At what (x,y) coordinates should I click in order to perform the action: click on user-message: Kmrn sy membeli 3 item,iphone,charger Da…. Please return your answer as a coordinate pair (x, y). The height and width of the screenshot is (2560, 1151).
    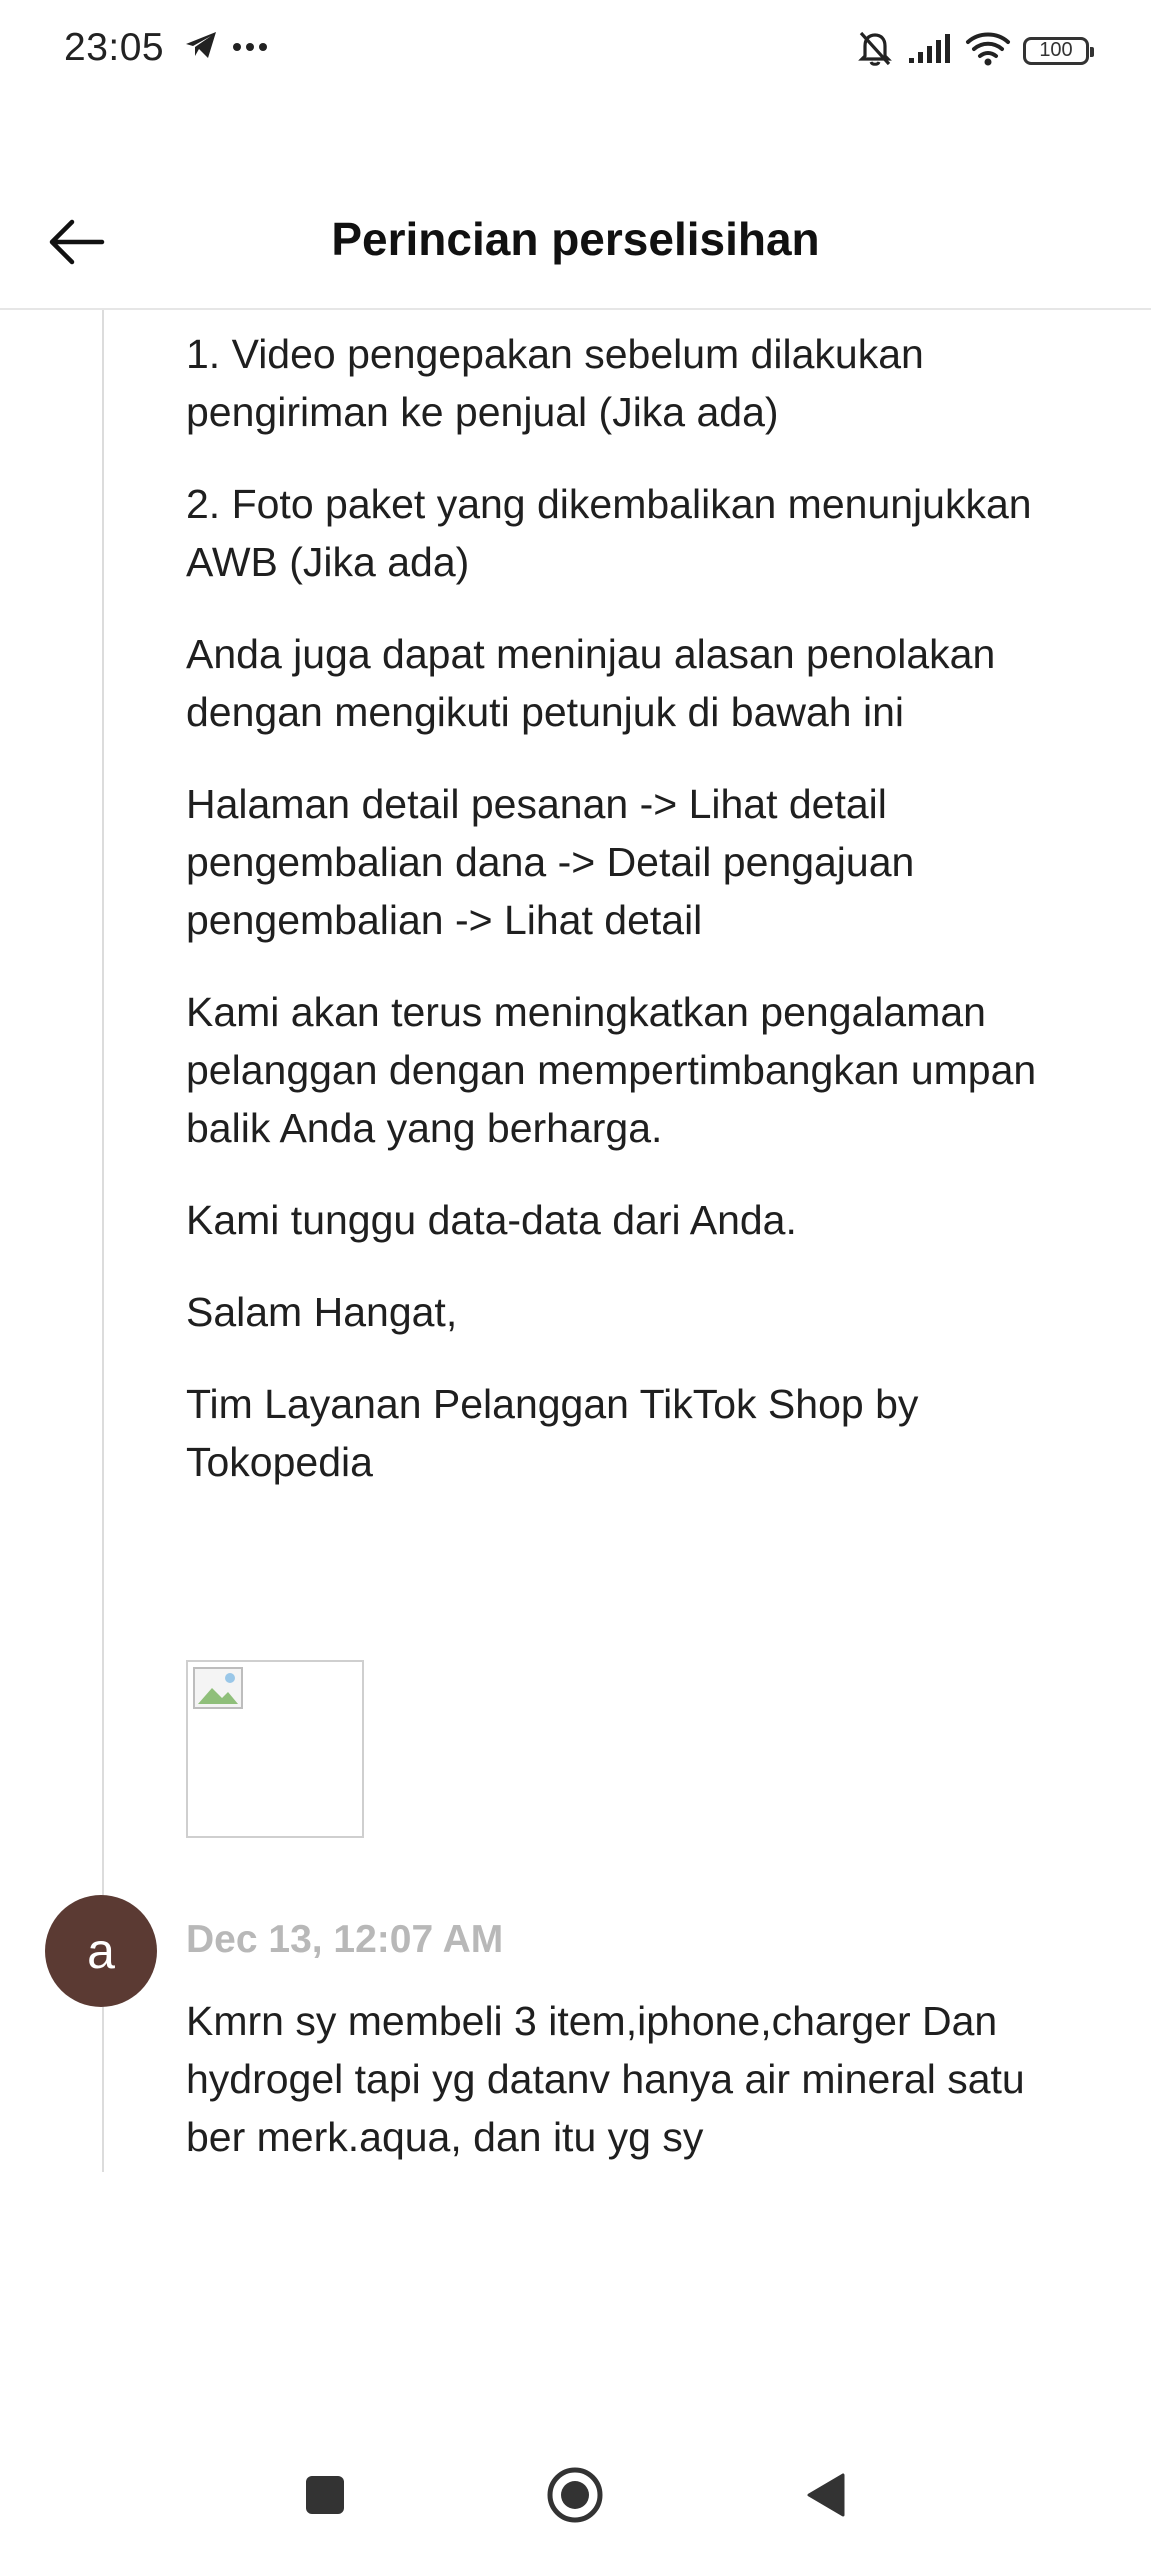
    Looking at the image, I should click on (605, 2079).